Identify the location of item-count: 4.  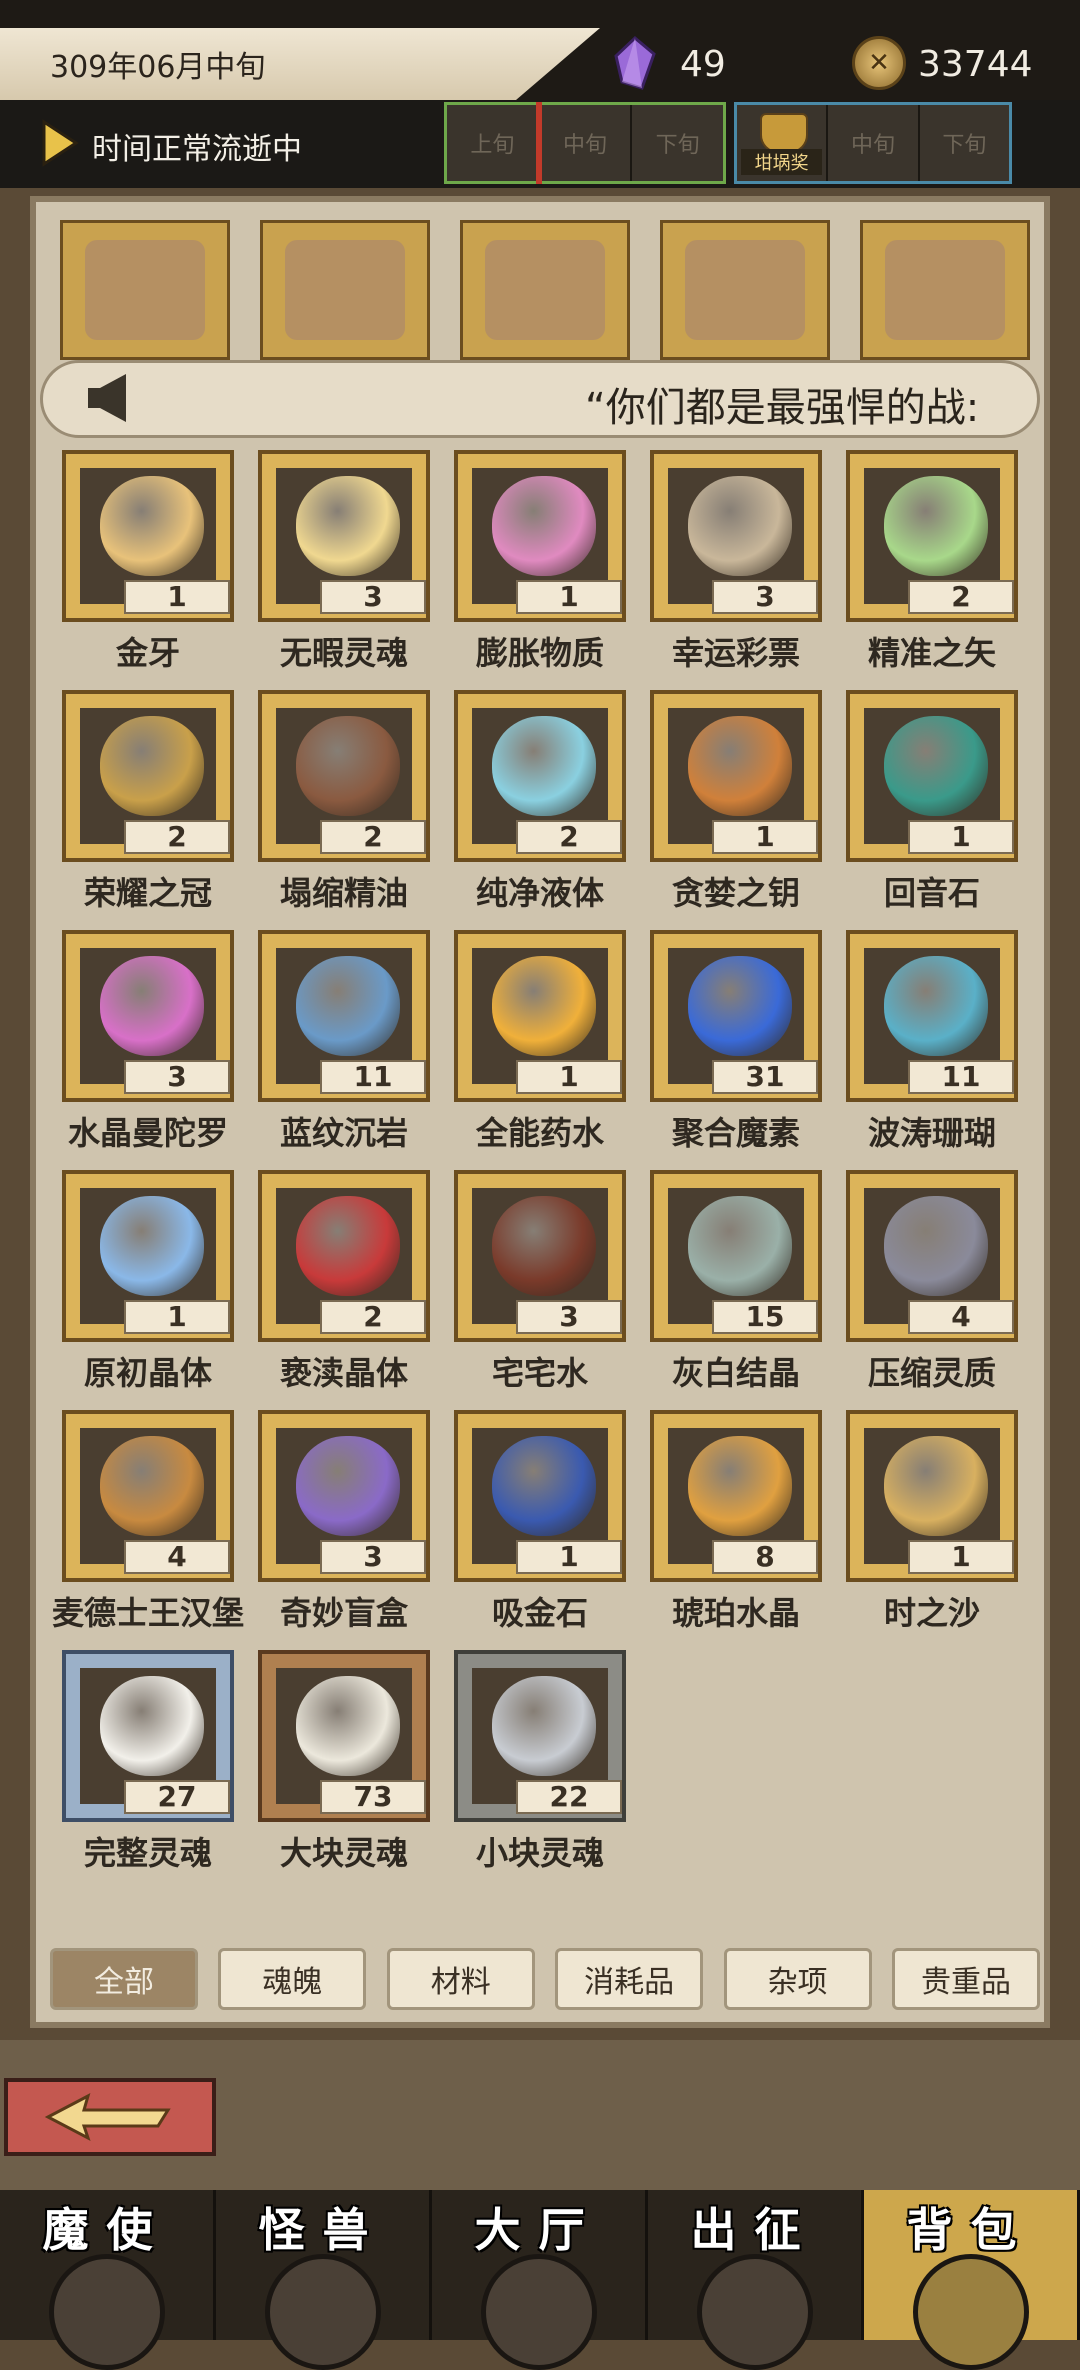
(177, 1557).